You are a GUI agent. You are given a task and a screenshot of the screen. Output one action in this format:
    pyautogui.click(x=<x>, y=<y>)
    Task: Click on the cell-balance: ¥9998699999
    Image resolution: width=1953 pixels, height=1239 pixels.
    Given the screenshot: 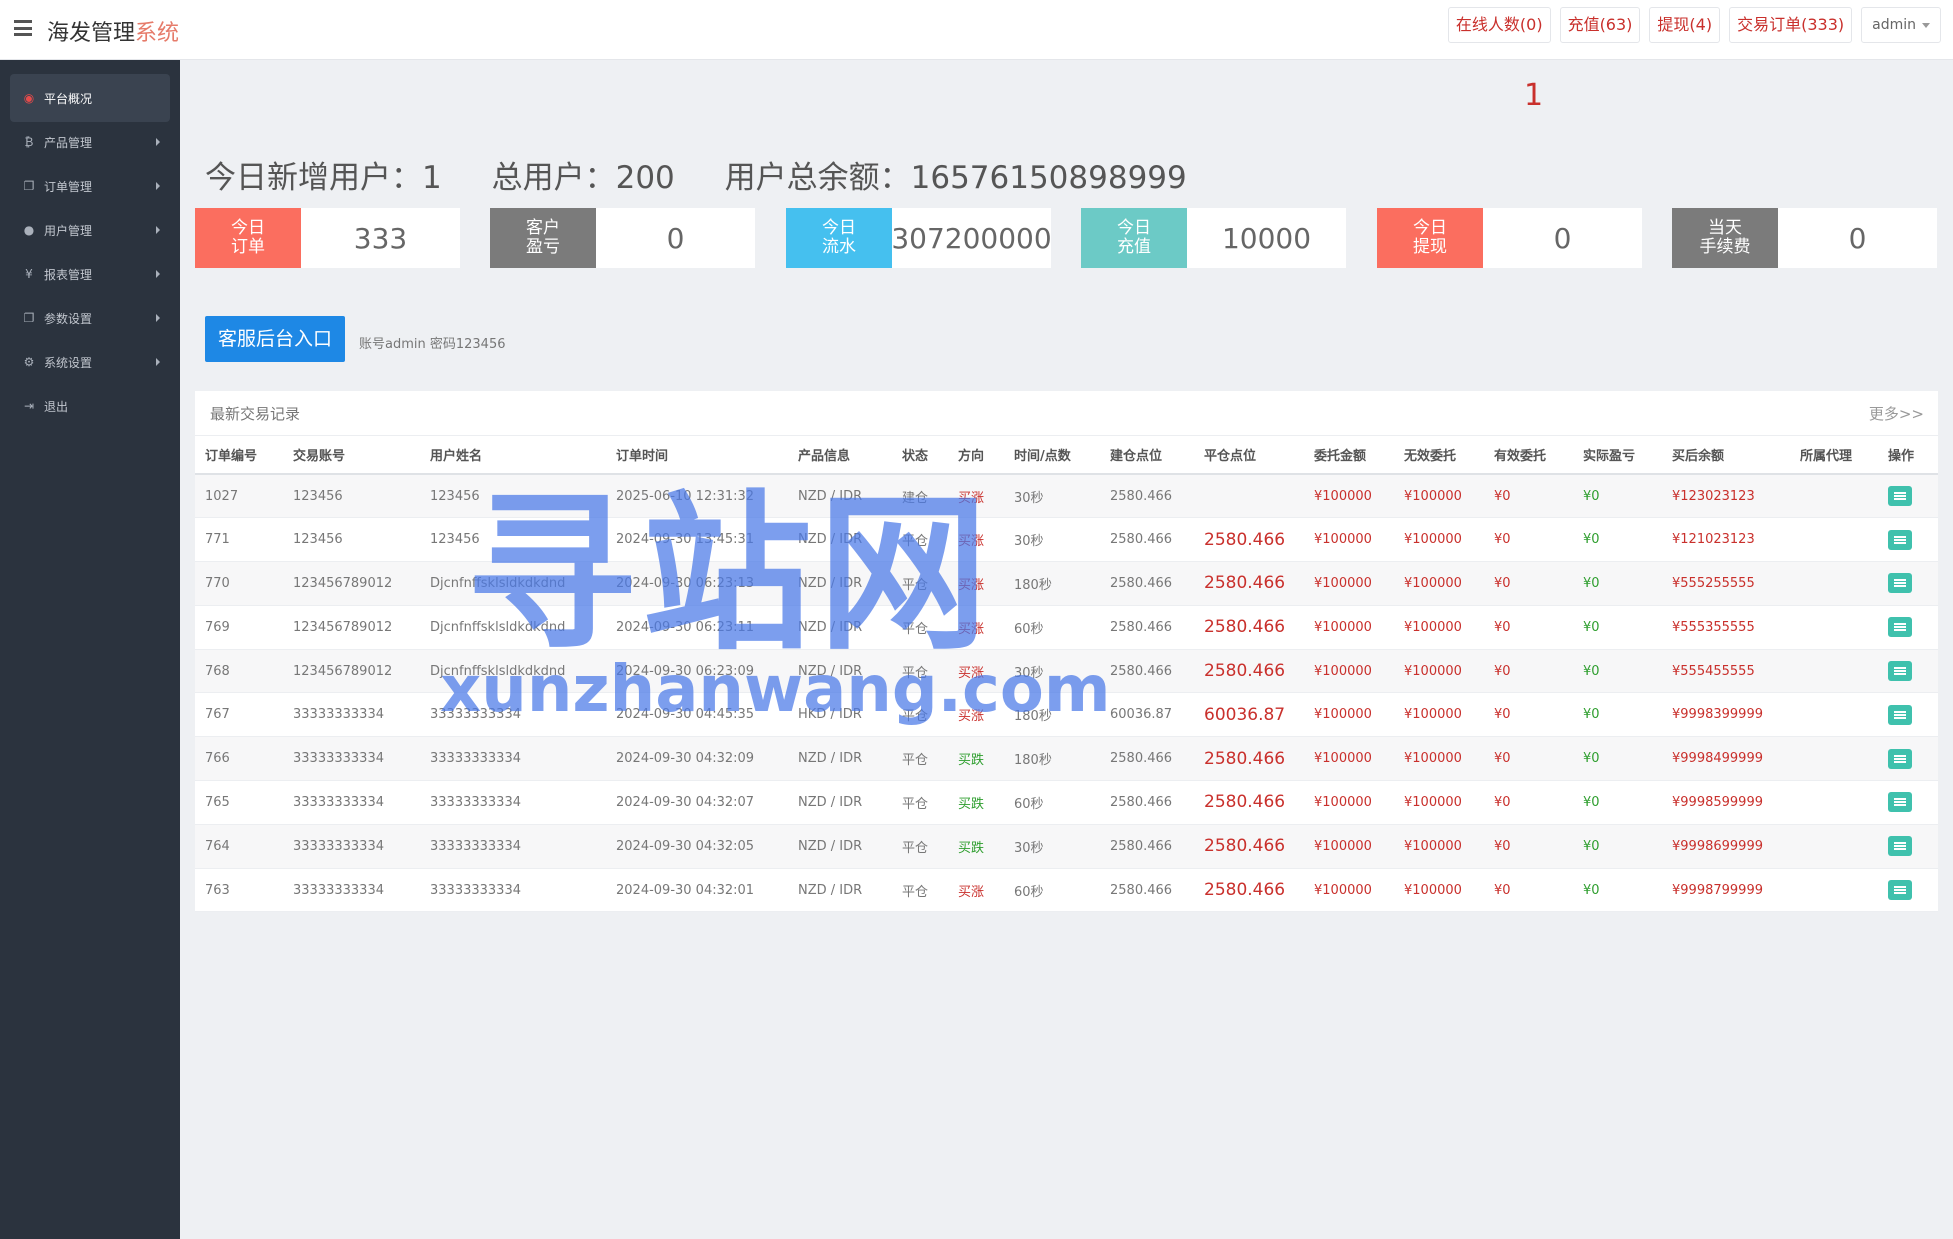 What is the action you would take?
    pyautogui.click(x=1726, y=846)
    